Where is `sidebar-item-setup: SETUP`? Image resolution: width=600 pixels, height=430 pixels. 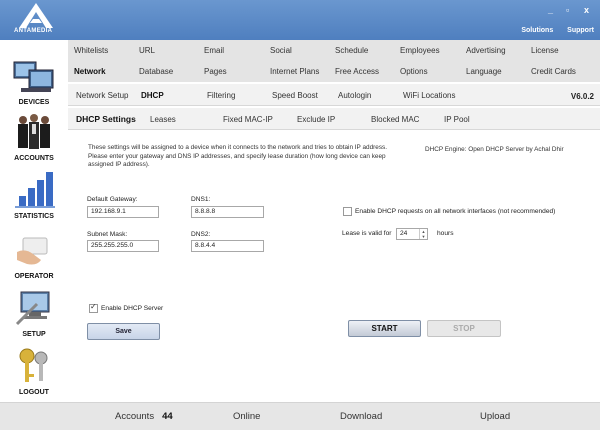
sidebar-item-setup: SETUP is located at coordinates (34, 317).